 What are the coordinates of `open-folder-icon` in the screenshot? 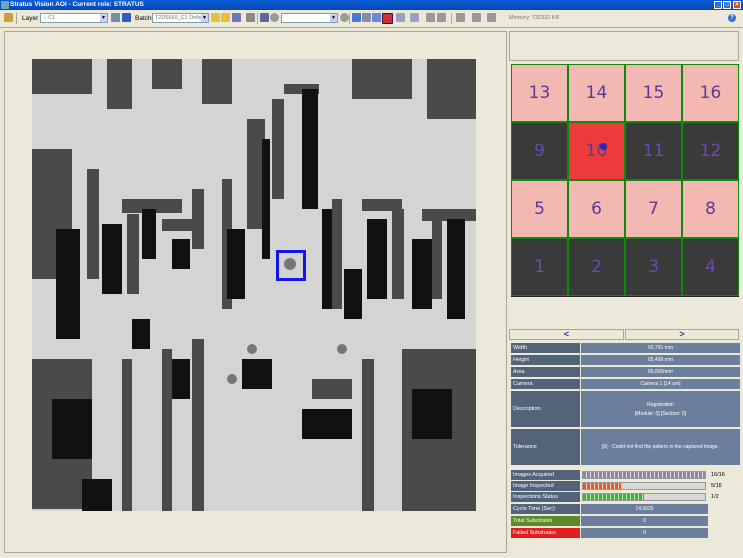 It's located at (225, 17).